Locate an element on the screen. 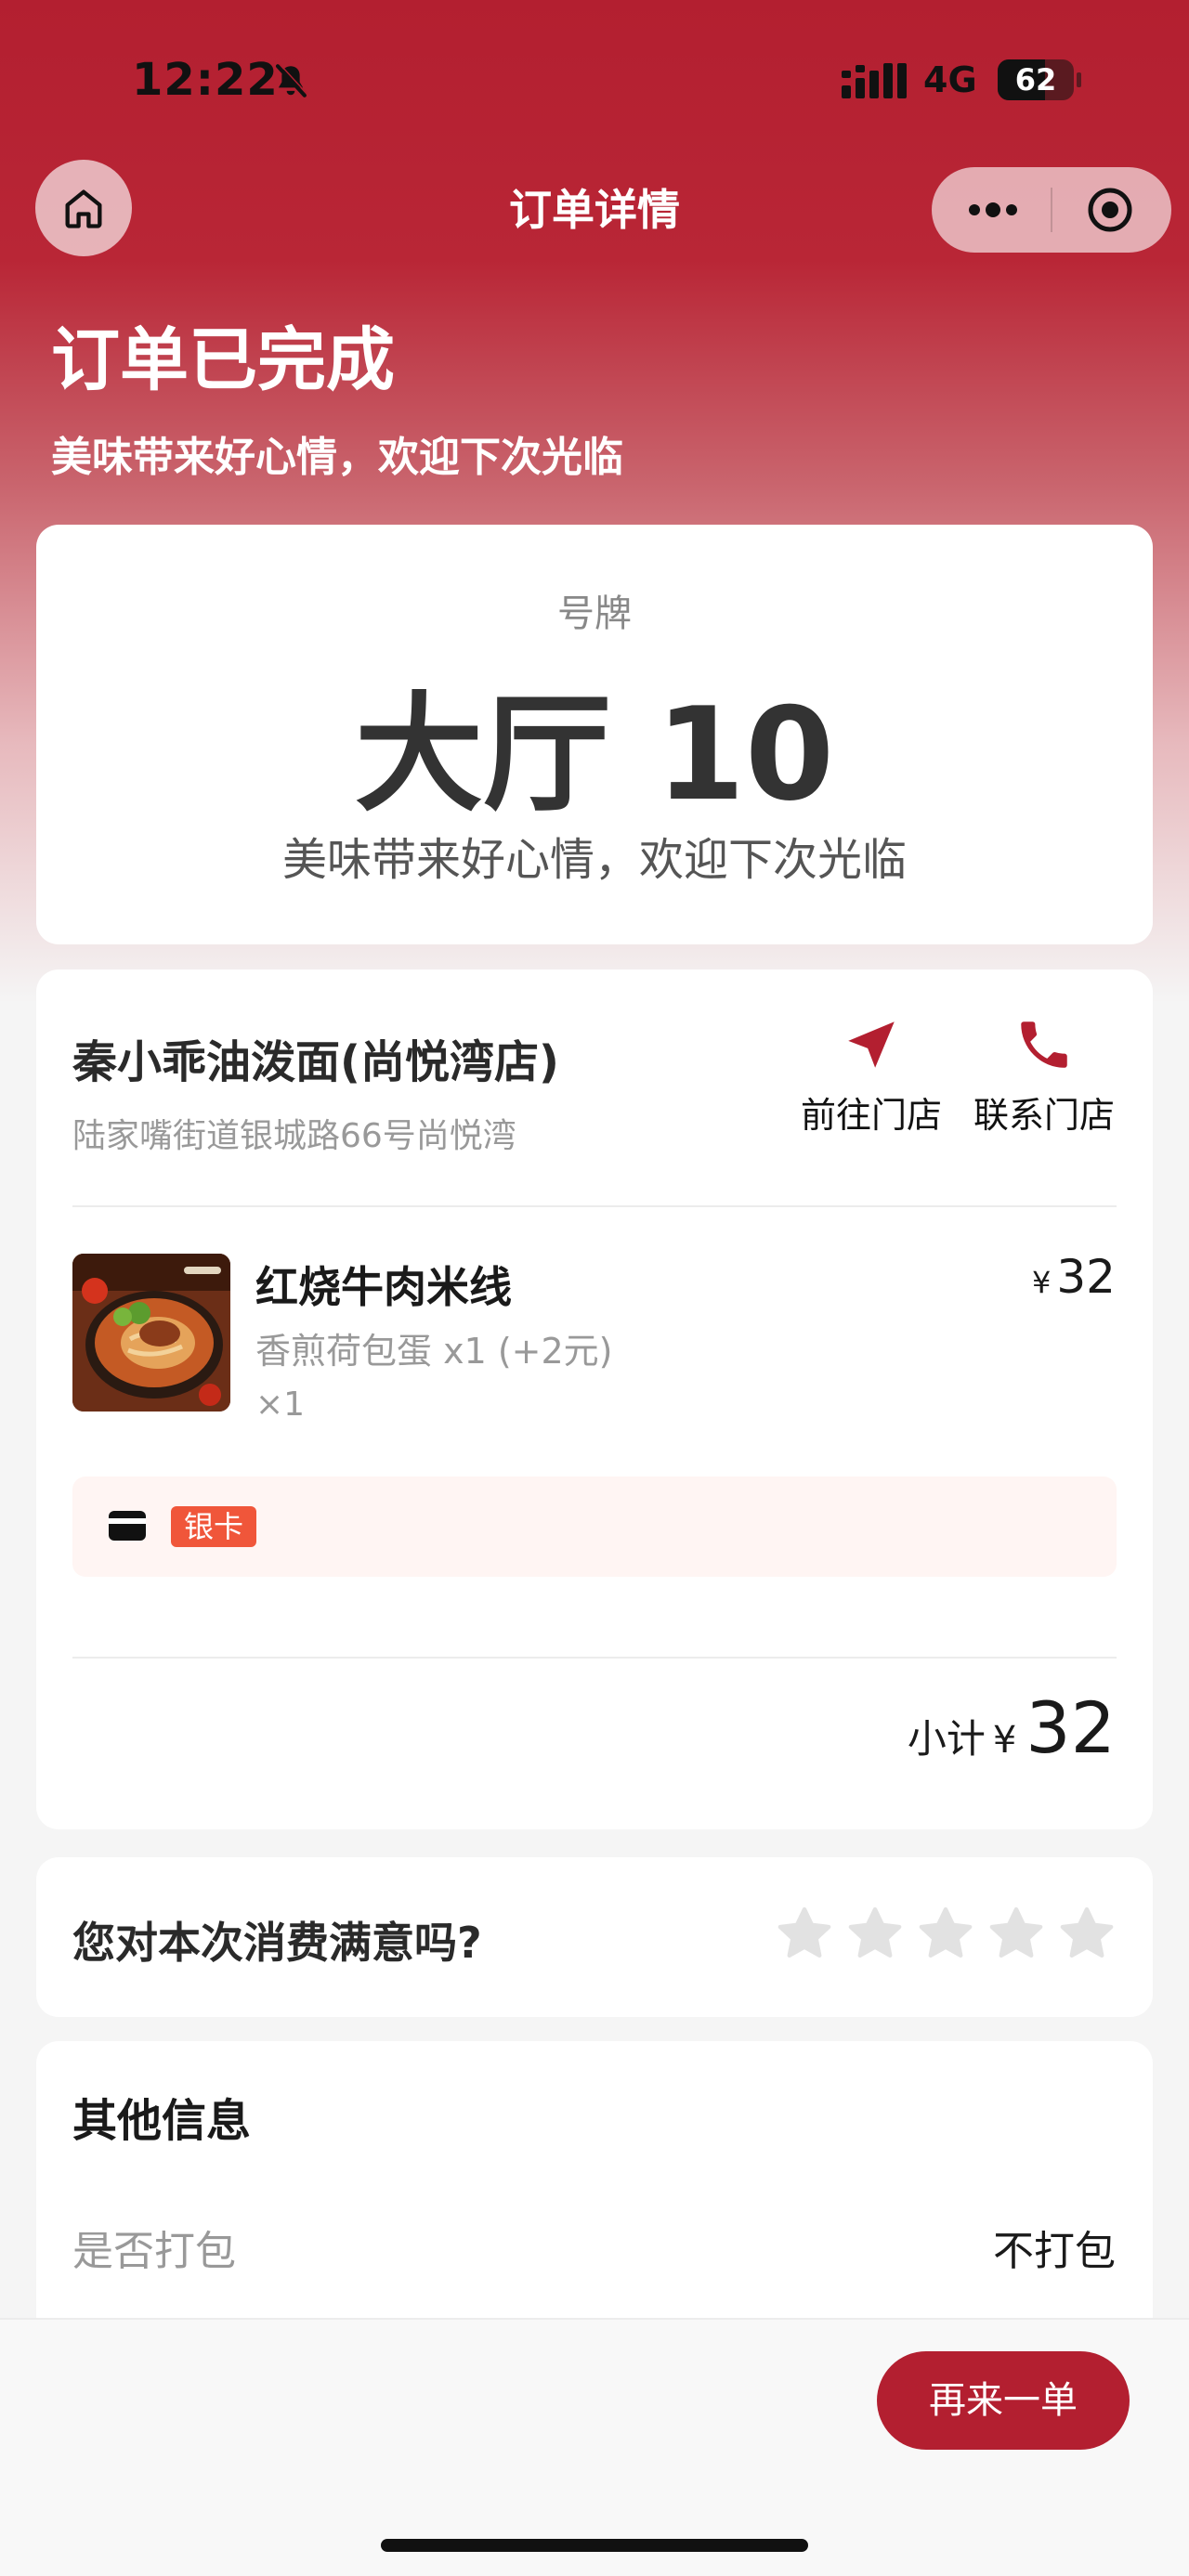  battery-indicator: 62 is located at coordinates (1039, 79).